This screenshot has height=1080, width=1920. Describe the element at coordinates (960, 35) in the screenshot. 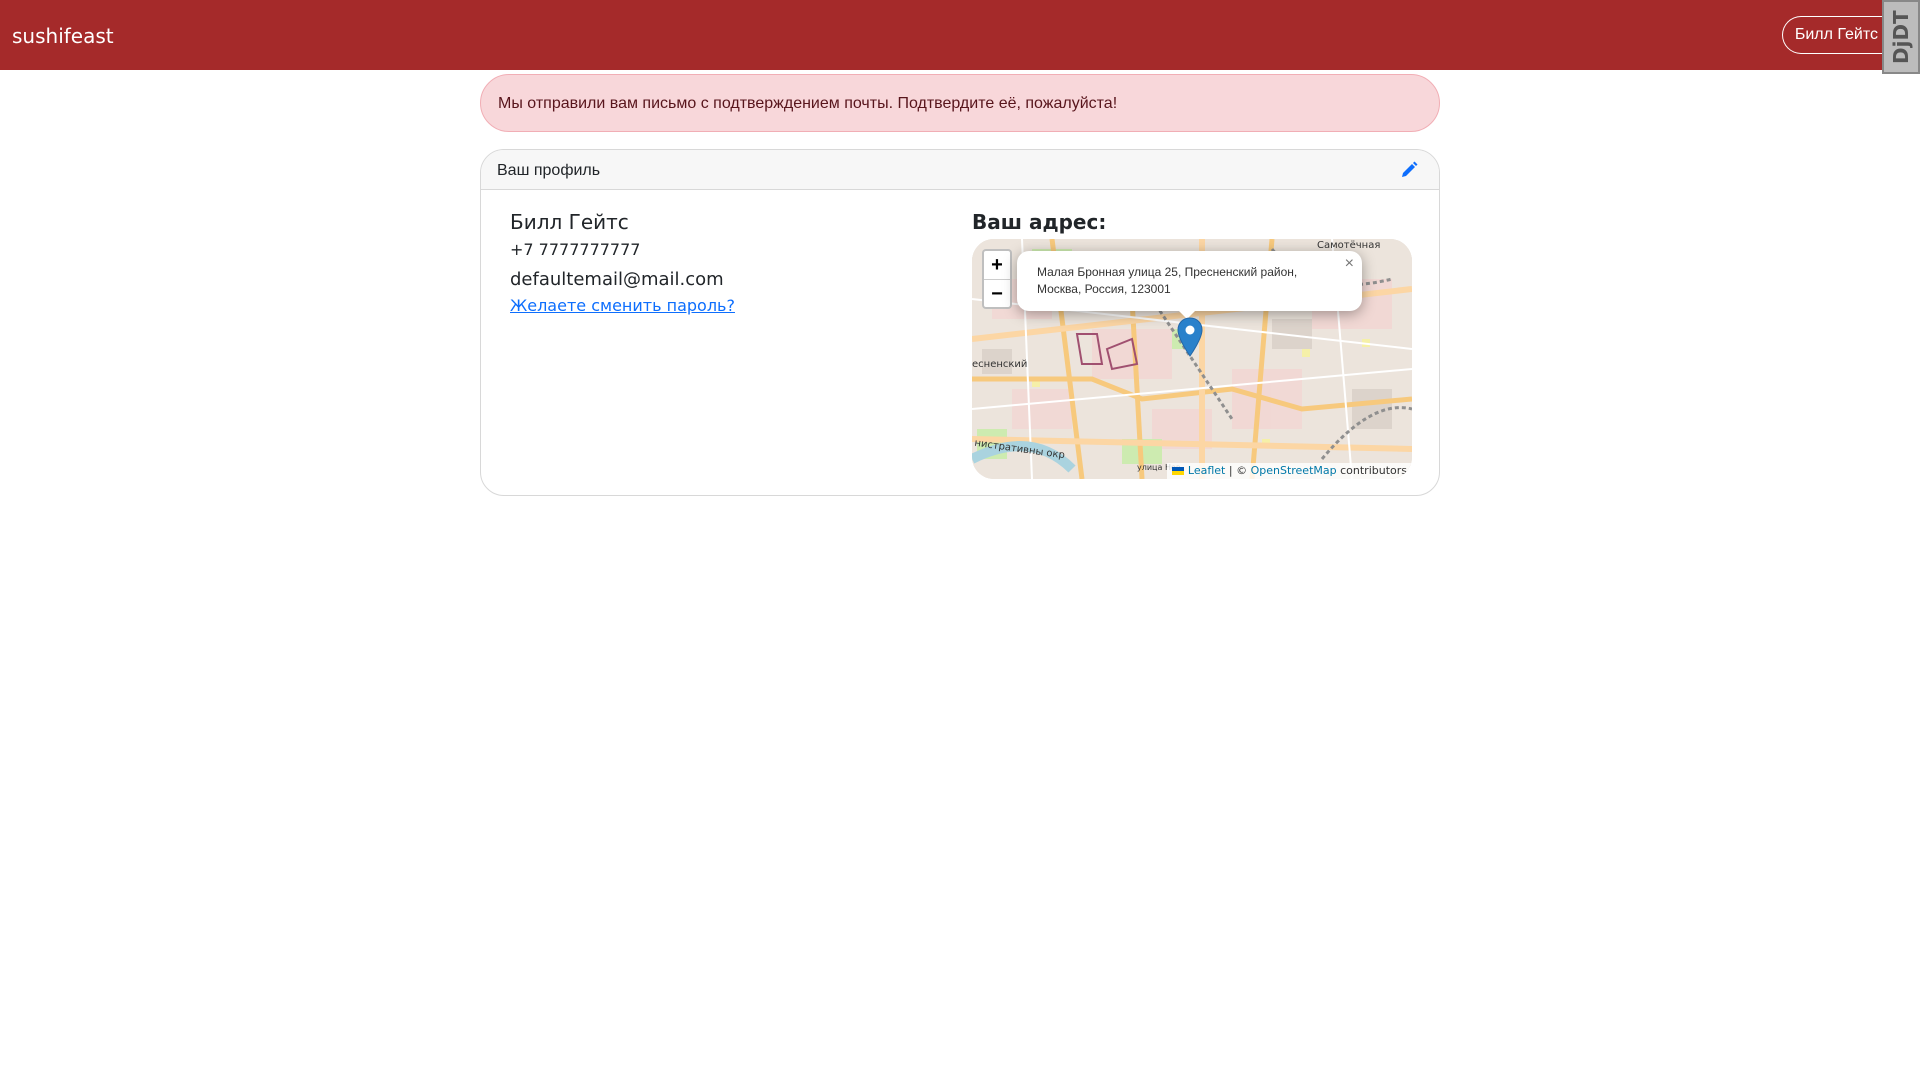

I see `navbar: sushifeast Билл Гейтс` at that location.